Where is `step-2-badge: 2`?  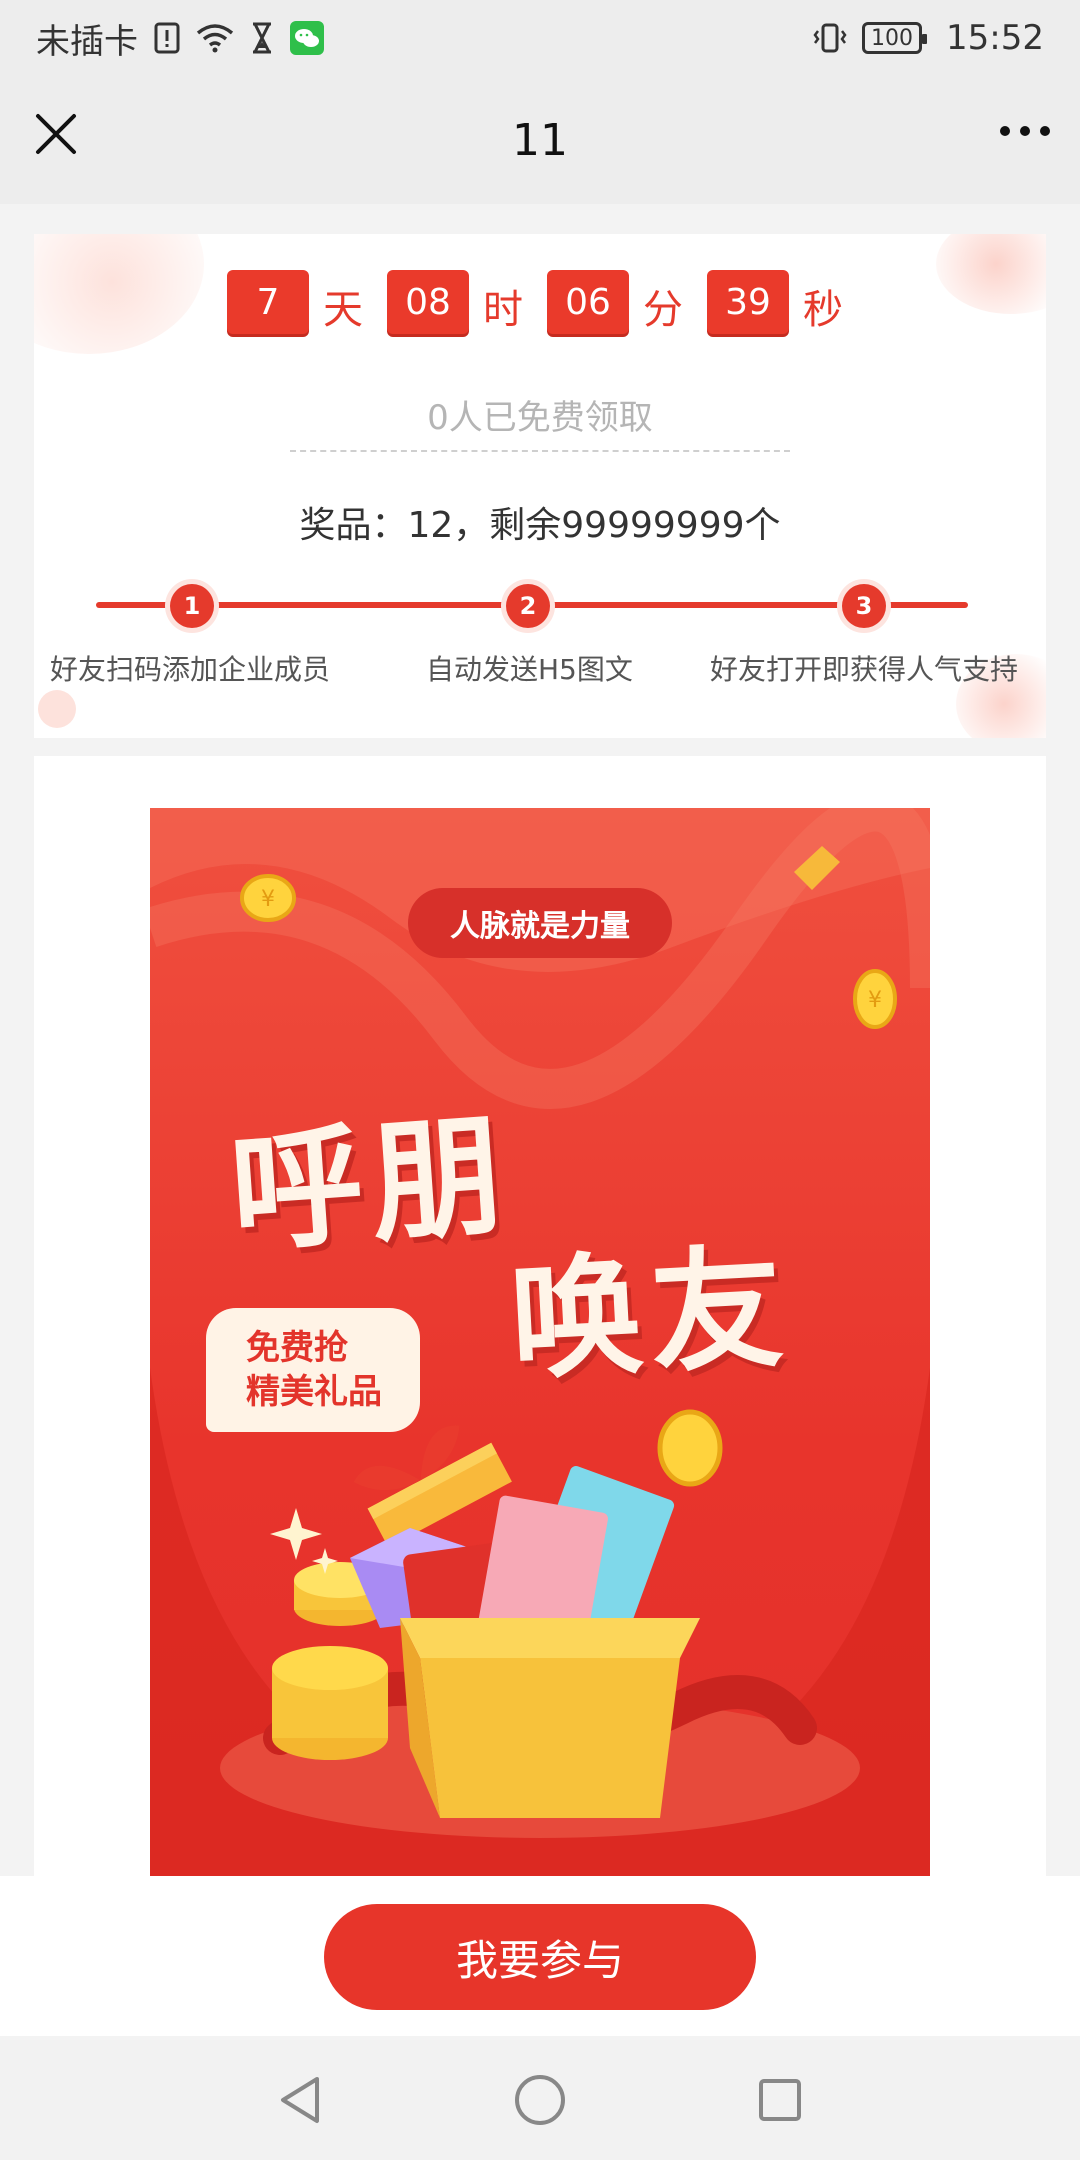
step-2-badge: 2 is located at coordinates (528, 606).